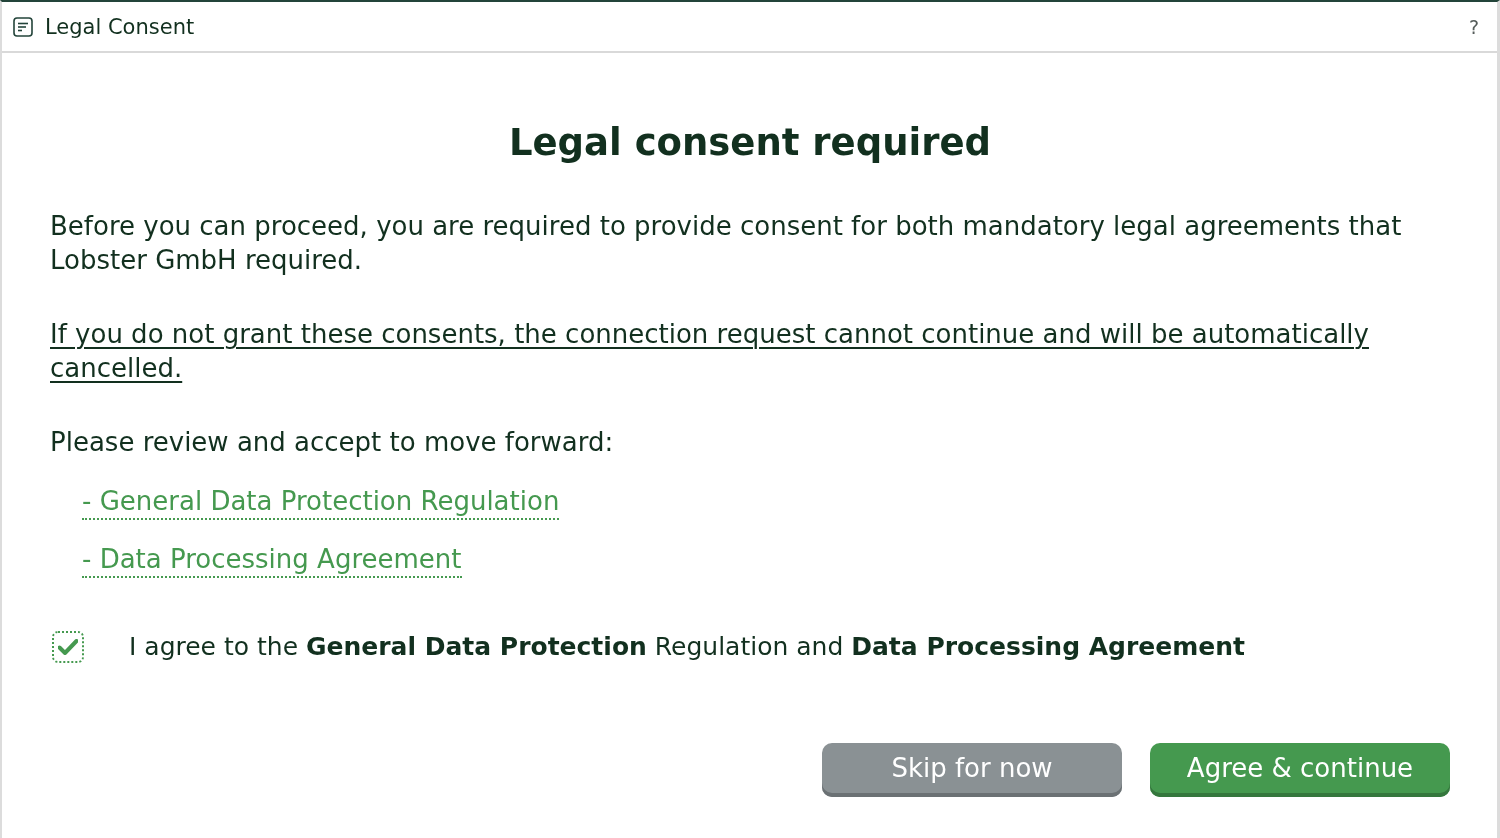 The height and width of the screenshot is (838, 1500). I want to click on agree-checkbox, so click(68, 647).